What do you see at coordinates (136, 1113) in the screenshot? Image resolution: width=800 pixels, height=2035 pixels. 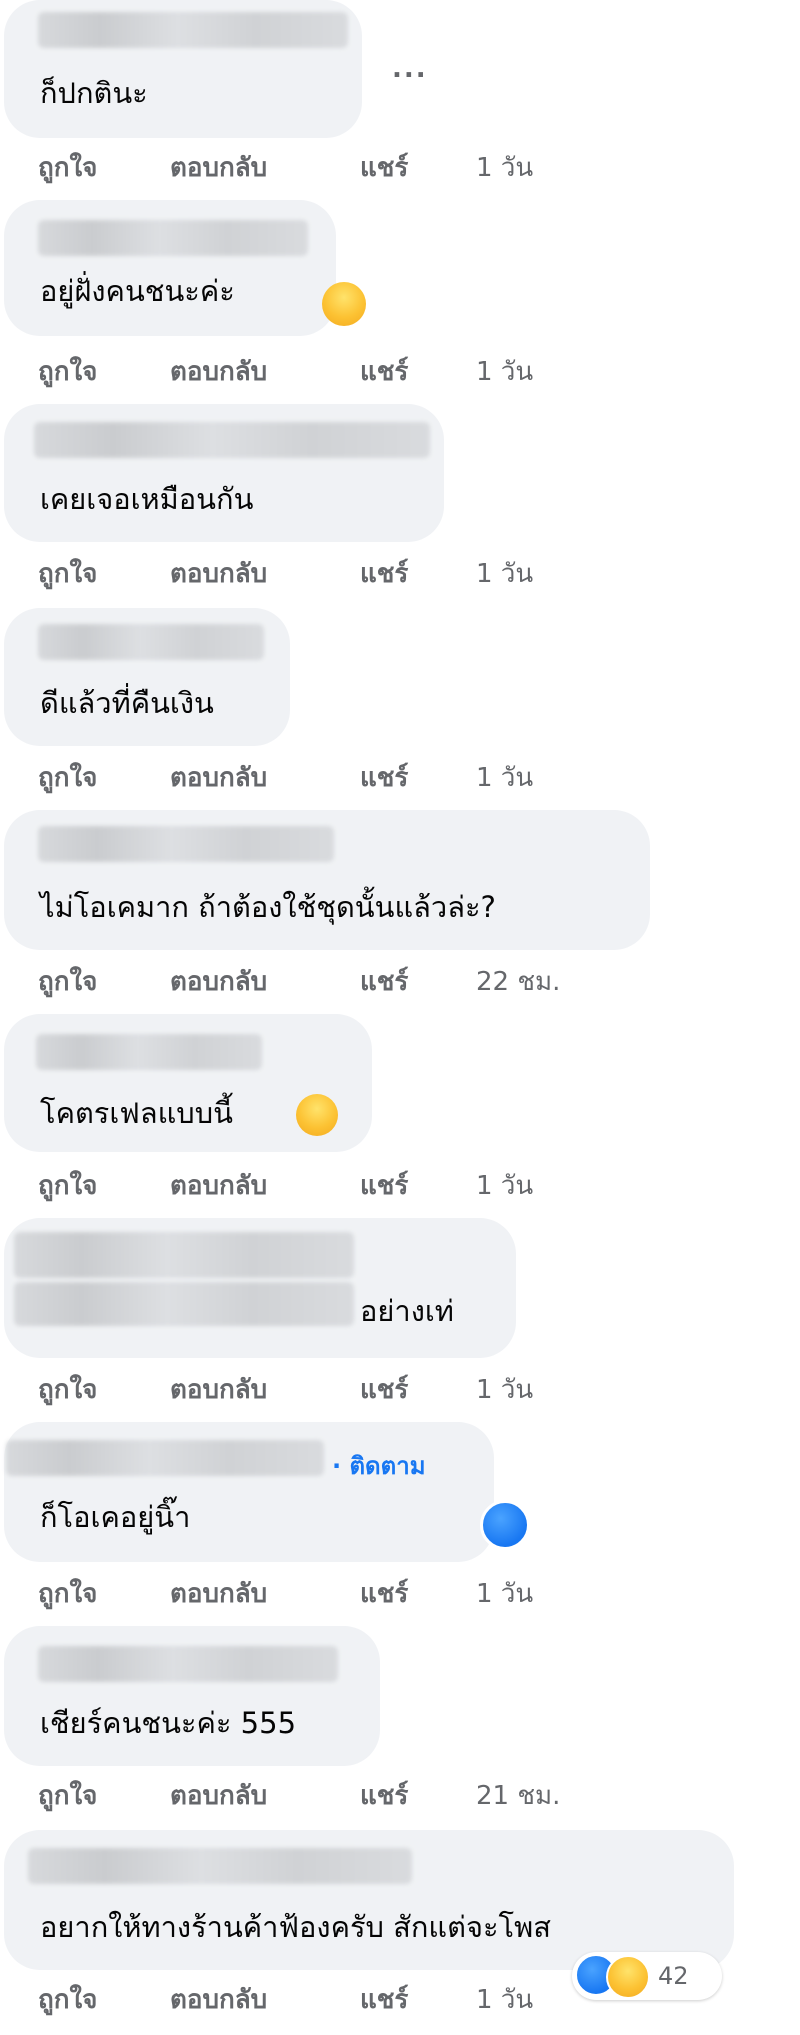 I see `comment-text: โคตรเฟลแบบนี้` at bounding box center [136, 1113].